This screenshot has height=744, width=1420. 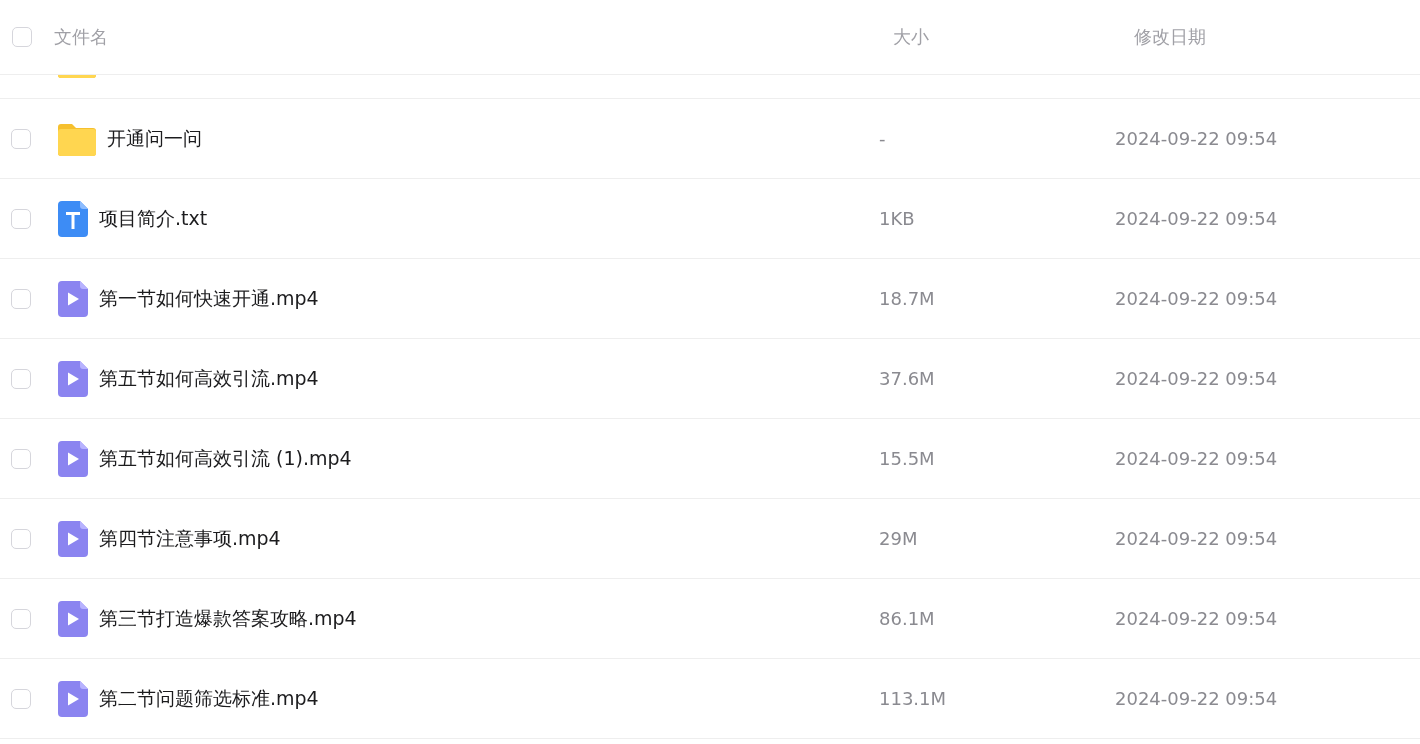 What do you see at coordinates (22, 37) in the screenshot?
I see `select-all-checkbox` at bounding box center [22, 37].